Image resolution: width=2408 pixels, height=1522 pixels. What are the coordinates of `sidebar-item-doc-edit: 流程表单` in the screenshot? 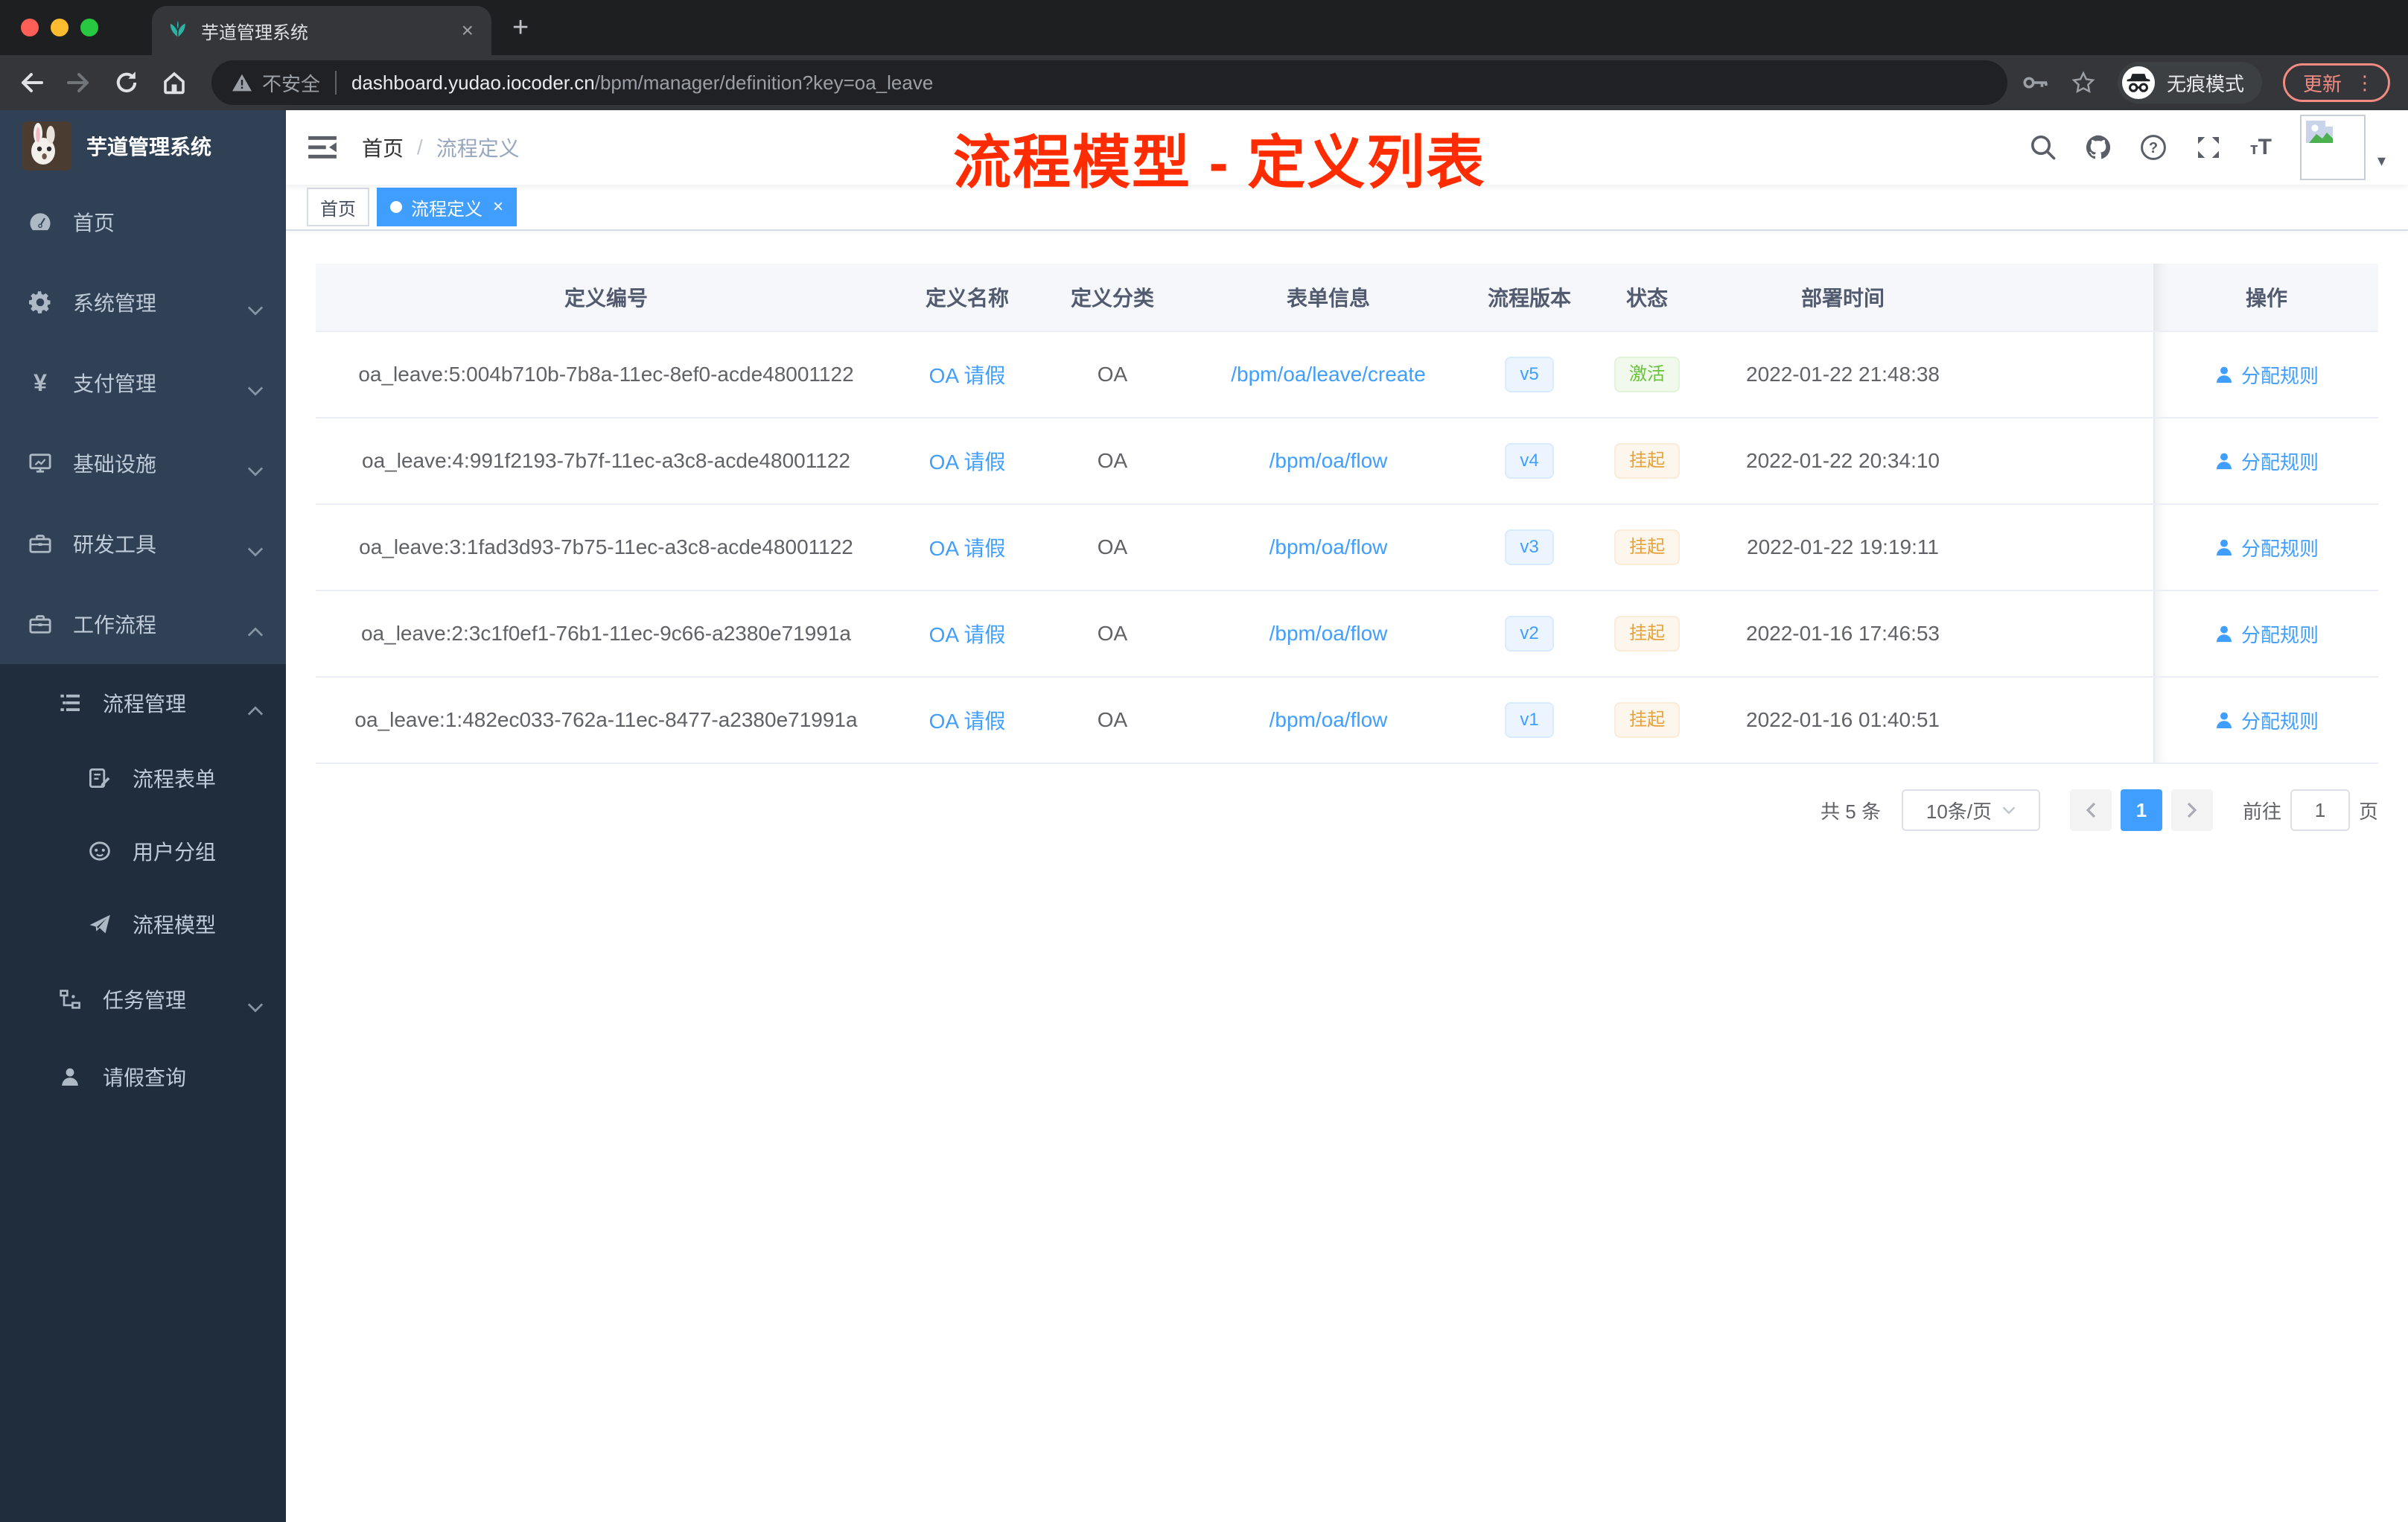 It's located at (143, 778).